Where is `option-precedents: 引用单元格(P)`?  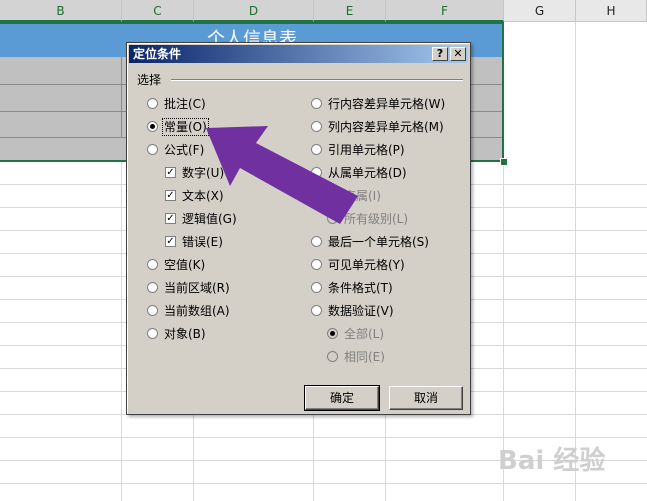
option-precedents: 引用单元格(P) is located at coordinates (358, 150).